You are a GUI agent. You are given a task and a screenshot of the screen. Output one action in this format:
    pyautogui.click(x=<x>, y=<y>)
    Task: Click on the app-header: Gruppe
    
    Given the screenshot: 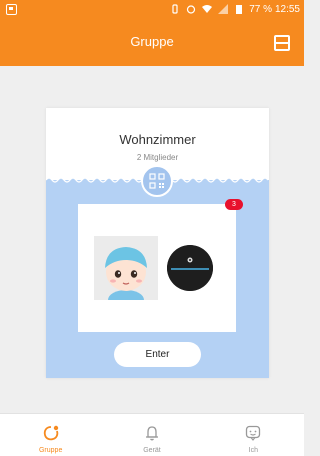 What is the action you would take?
    pyautogui.click(x=152, y=43)
    